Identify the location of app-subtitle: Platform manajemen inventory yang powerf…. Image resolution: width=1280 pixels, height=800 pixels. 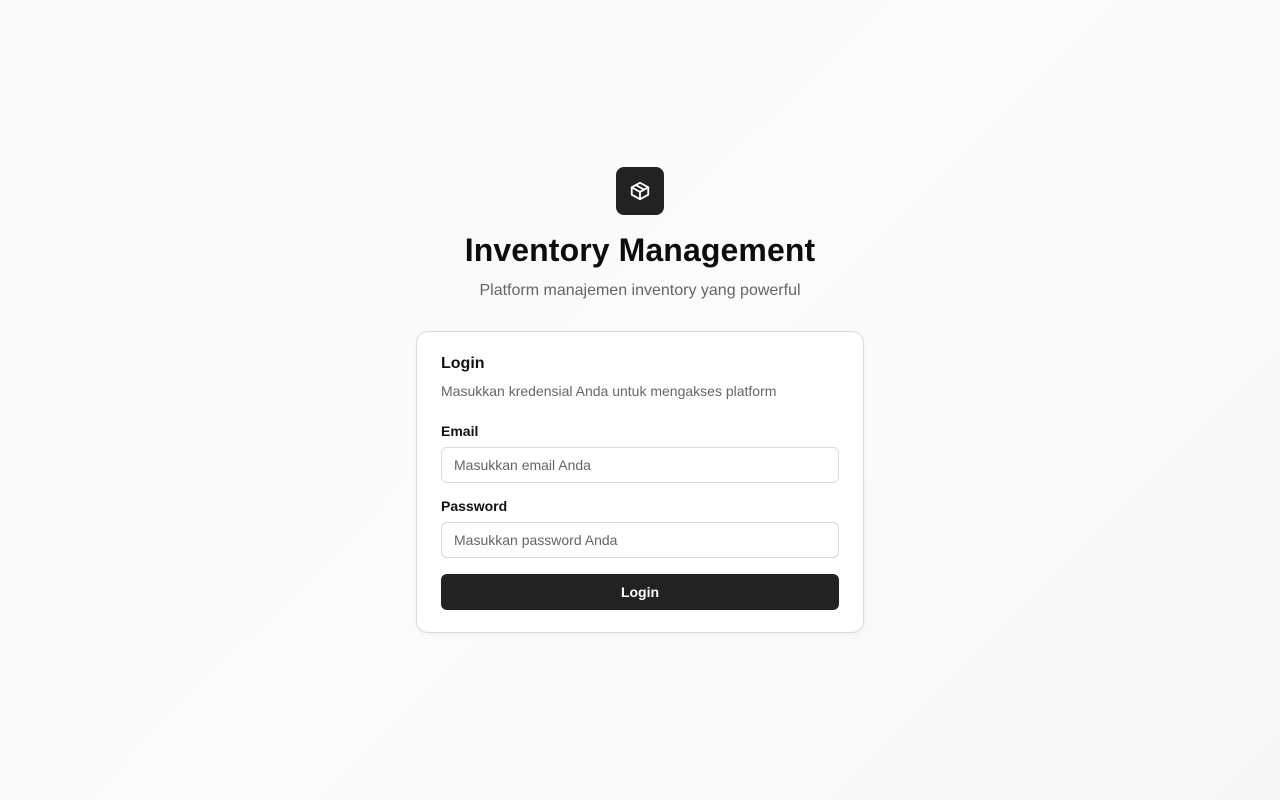
(640, 290).